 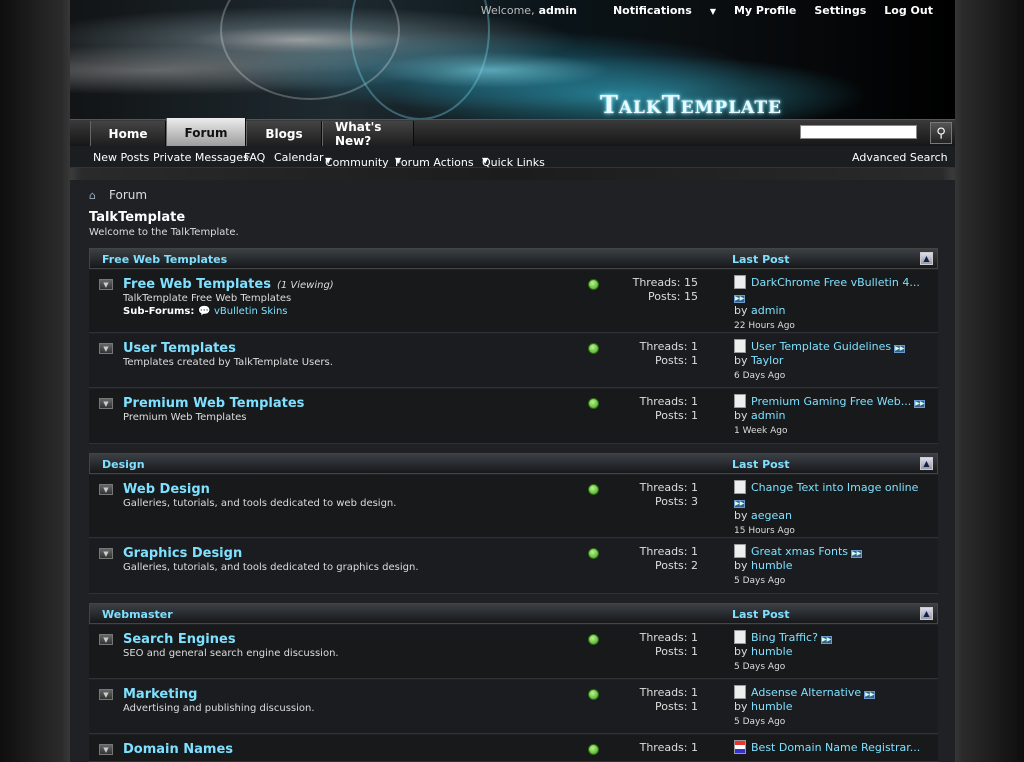 What do you see at coordinates (284, 134) in the screenshot?
I see `tab-blogs: Blogs` at bounding box center [284, 134].